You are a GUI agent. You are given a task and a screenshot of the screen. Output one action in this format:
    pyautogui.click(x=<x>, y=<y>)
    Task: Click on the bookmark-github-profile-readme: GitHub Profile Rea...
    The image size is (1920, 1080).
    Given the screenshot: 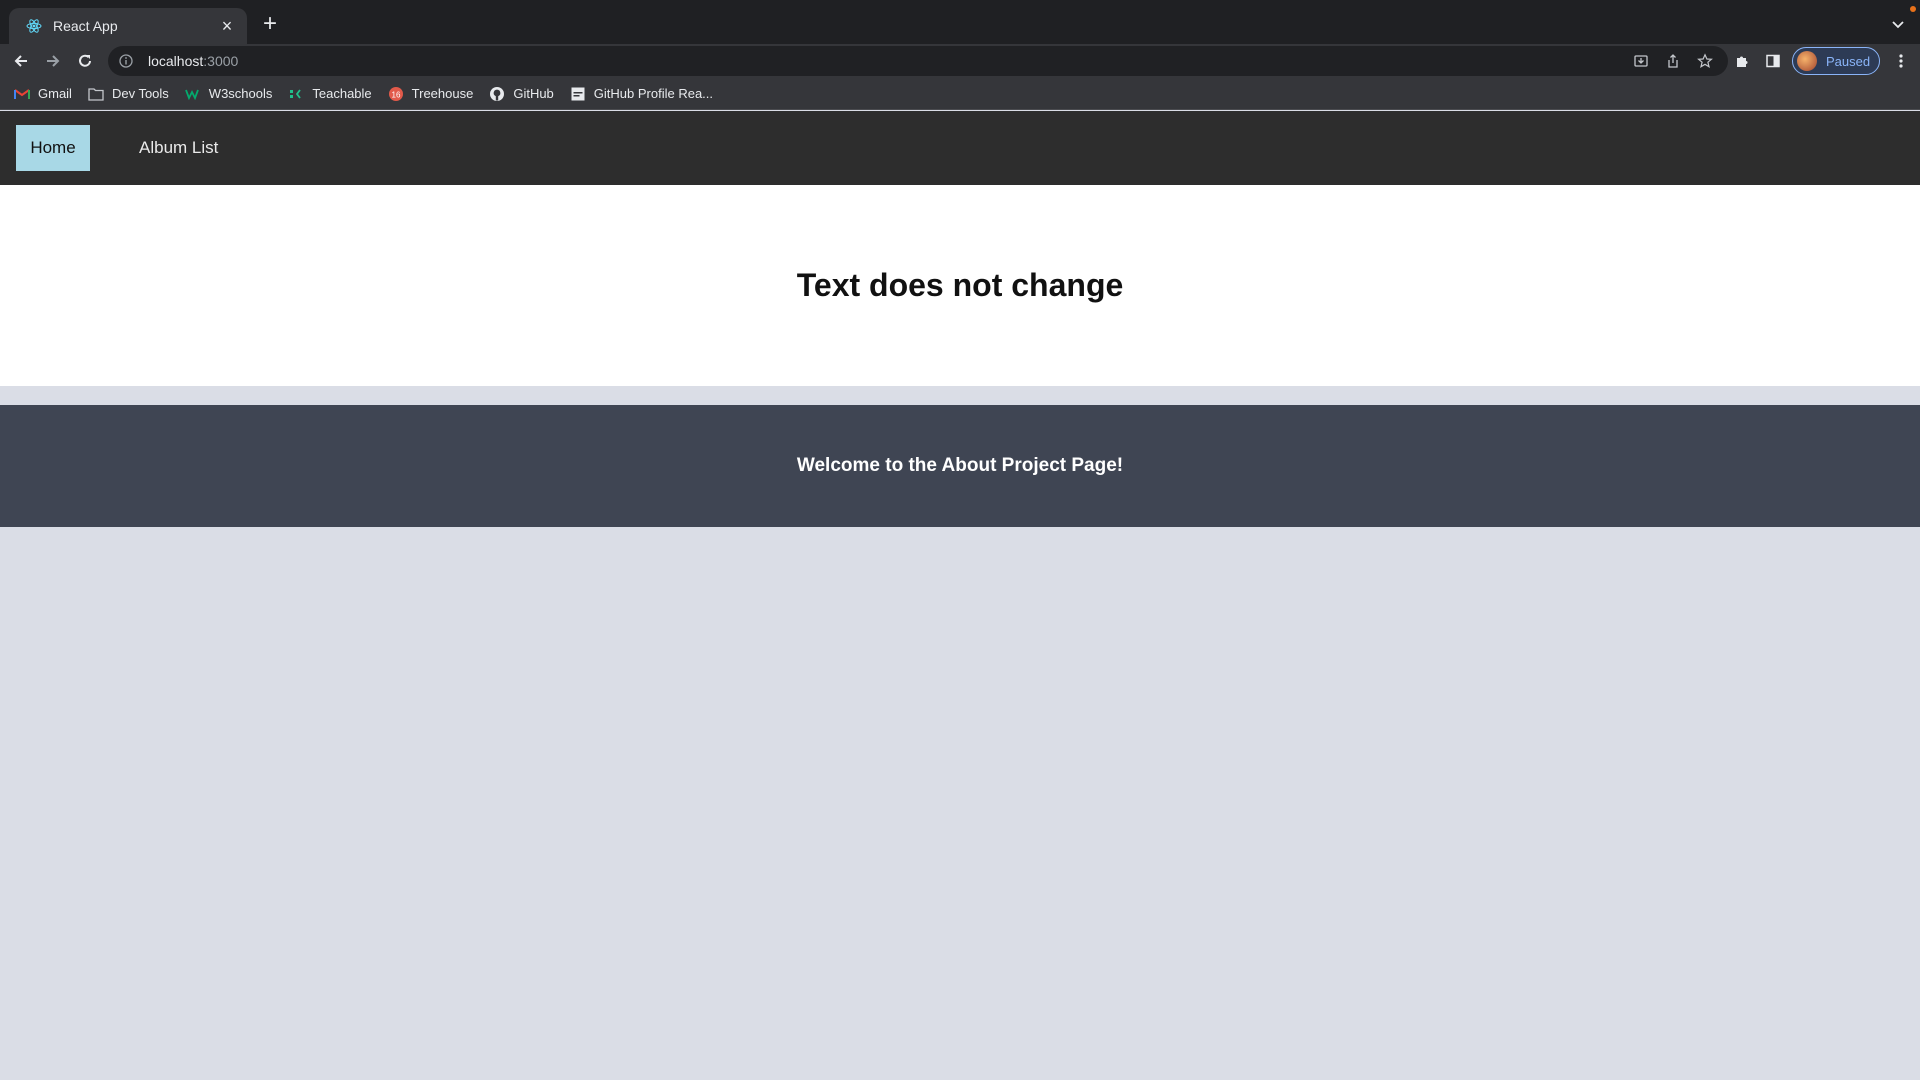 What is the action you would take?
    pyautogui.click(x=645, y=94)
    